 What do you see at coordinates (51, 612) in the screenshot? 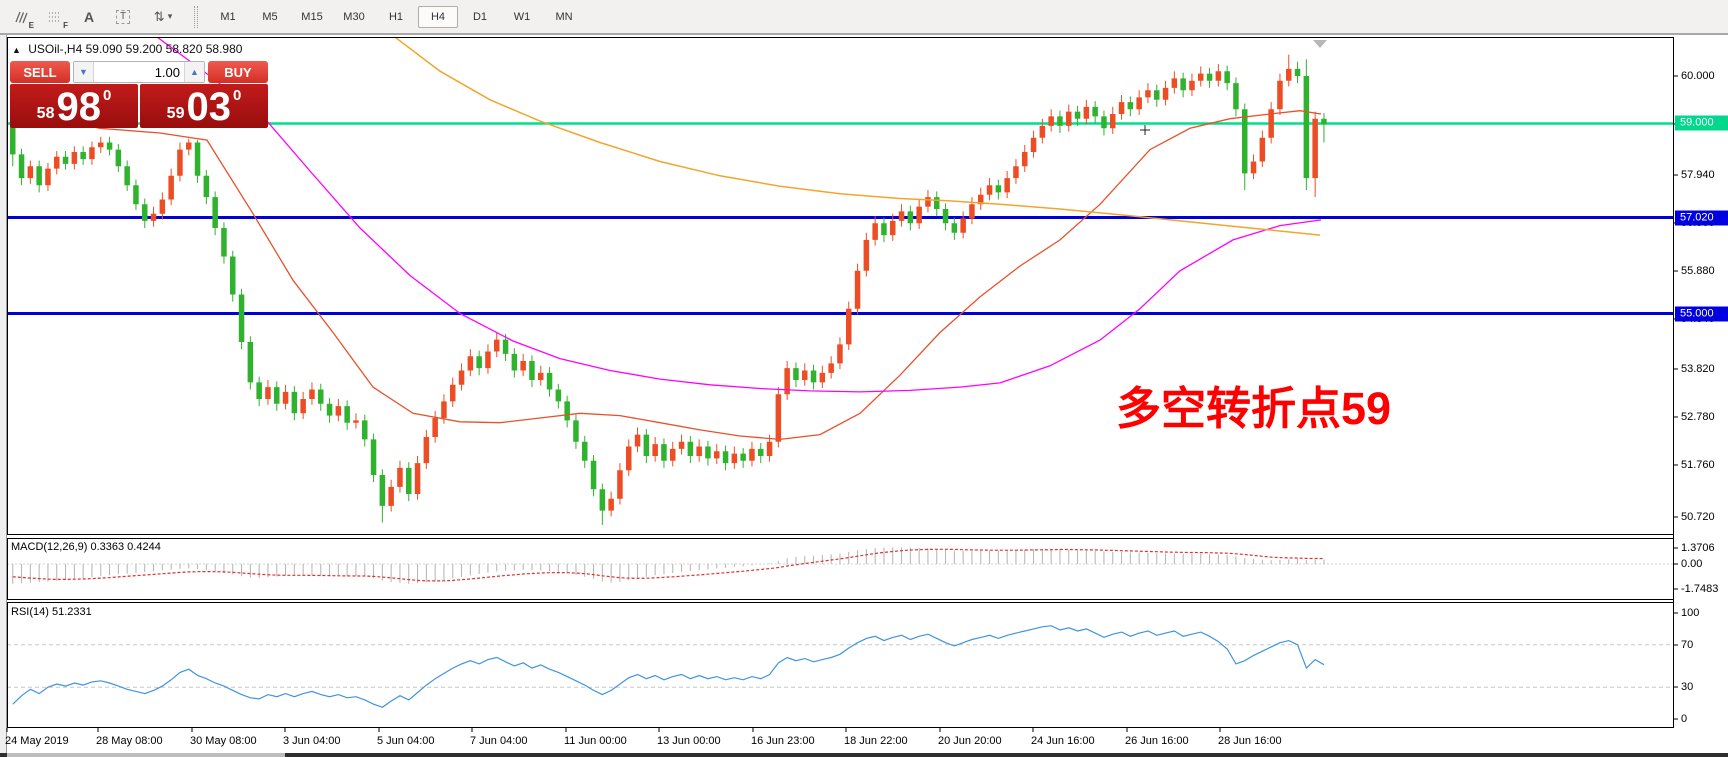
I see `rsi-label: RSI(14) 51.2331` at bounding box center [51, 612].